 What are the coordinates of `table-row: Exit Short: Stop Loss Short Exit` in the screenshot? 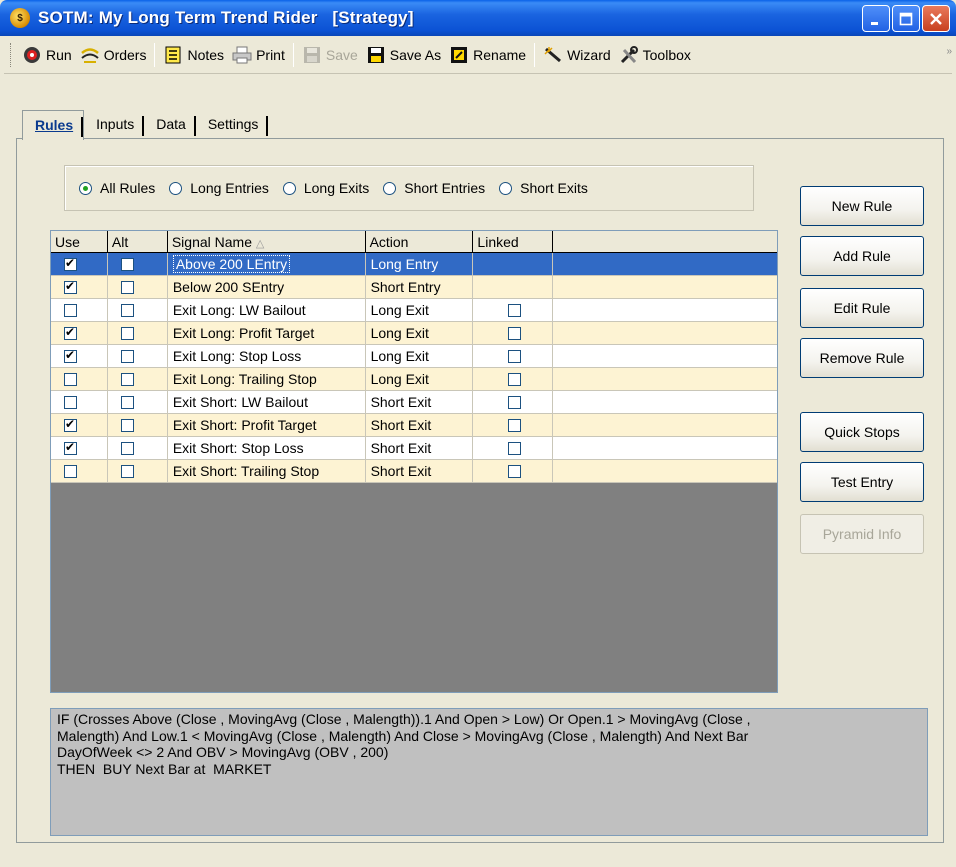 It's located at (414, 448).